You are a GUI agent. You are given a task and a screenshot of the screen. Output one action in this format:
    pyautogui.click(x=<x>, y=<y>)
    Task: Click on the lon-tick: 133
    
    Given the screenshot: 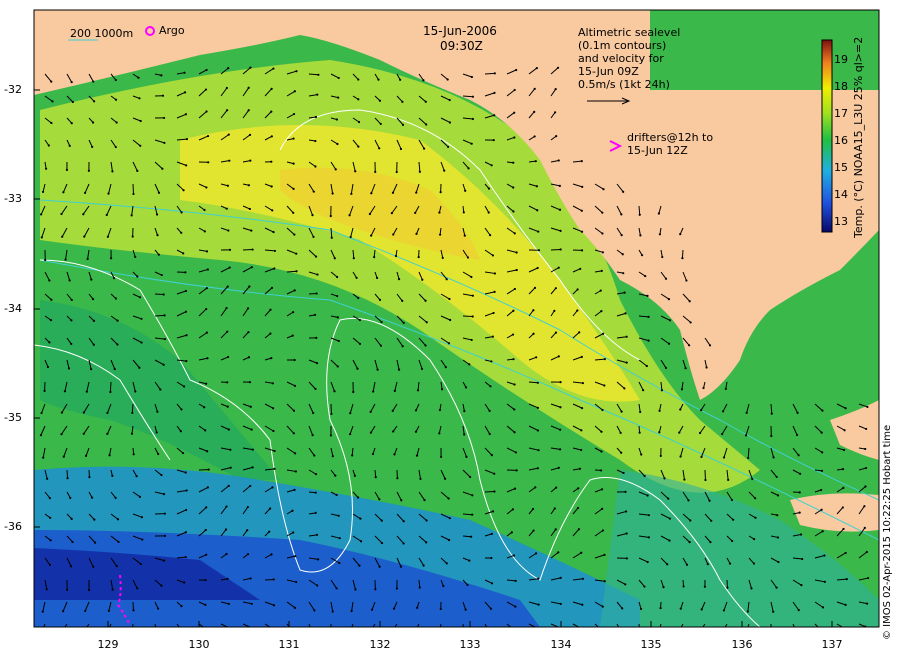 What is the action you would take?
    pyautogui.click(x=470, y=644)
    